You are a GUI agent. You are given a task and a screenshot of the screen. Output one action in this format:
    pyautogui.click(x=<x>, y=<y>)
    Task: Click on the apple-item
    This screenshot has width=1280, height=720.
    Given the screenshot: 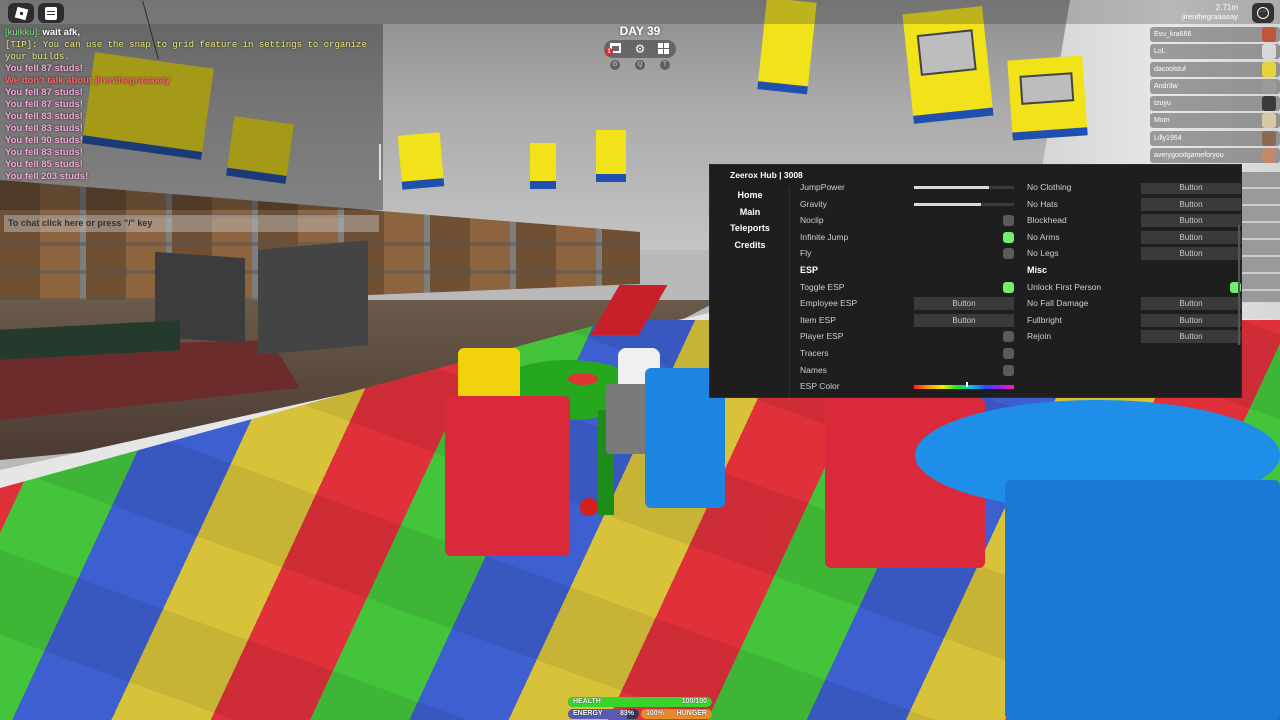 What is the action you would take?
    pyautogui.click(x=589, y=507)
    